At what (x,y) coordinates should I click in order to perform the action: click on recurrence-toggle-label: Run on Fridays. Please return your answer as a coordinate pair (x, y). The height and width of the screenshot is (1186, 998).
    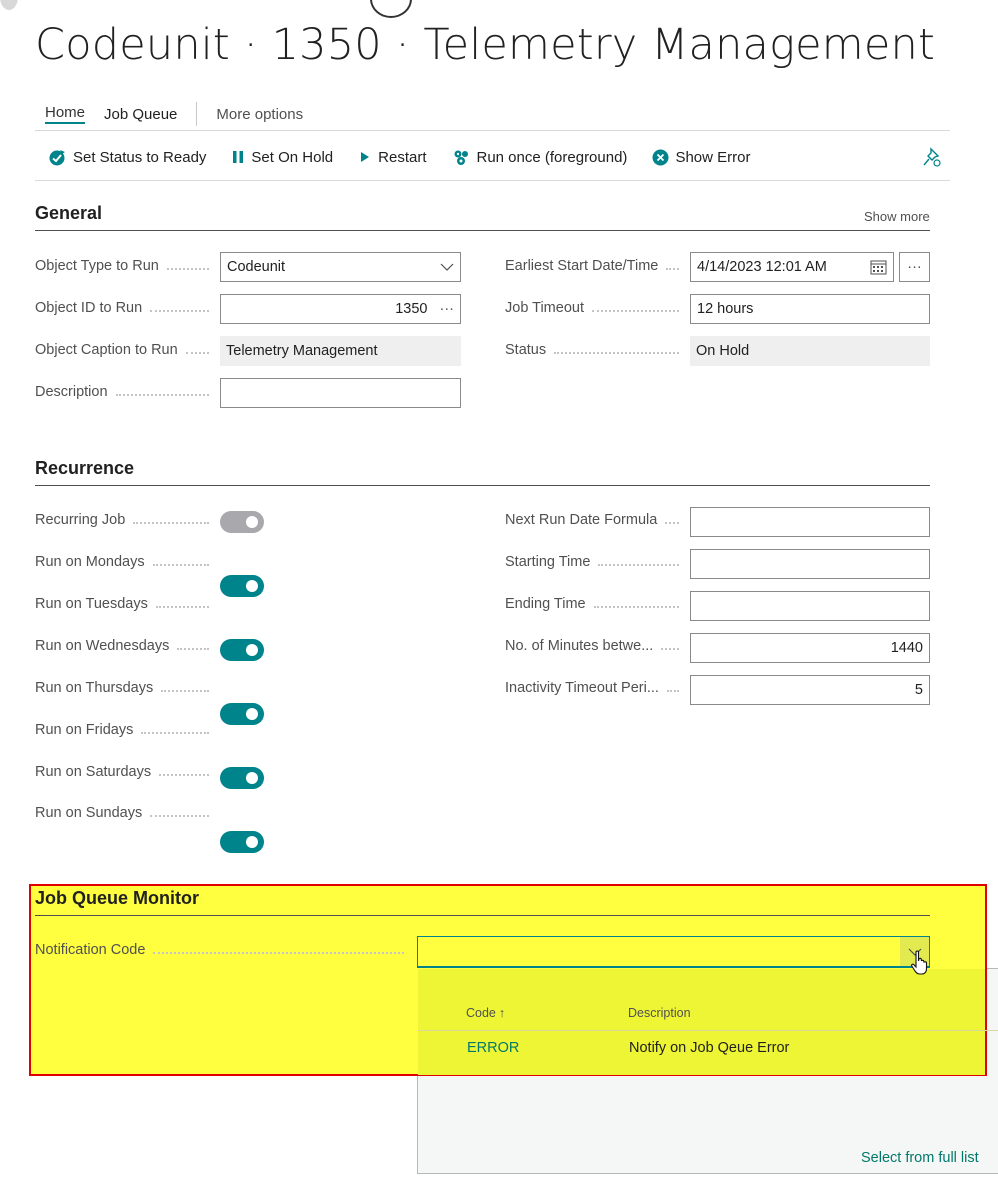
    Looking at the image, I should click on (125, 730).